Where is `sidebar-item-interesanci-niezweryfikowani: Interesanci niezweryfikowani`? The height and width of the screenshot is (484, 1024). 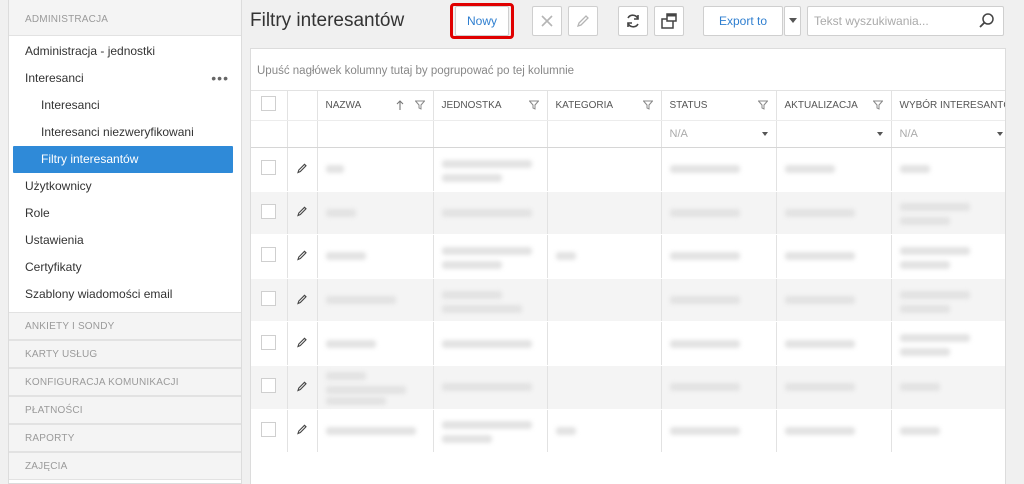 sidebar-item-interesanci-niezweryfikowani: Interesanci niezweryfikowani is located at coordinates (125, 132).